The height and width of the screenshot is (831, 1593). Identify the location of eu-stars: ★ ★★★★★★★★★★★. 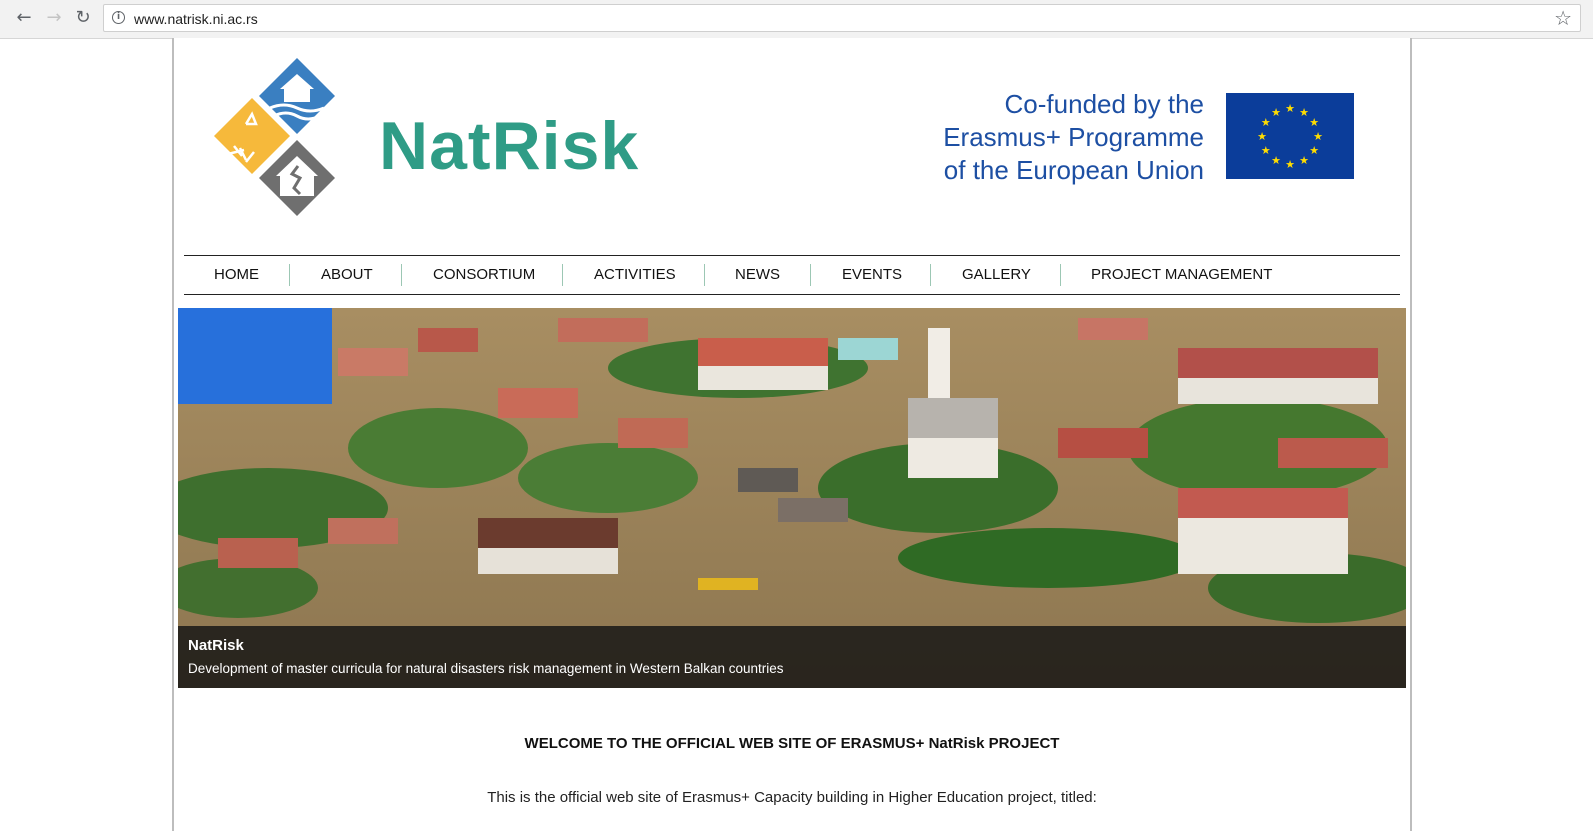
(1290, 136).